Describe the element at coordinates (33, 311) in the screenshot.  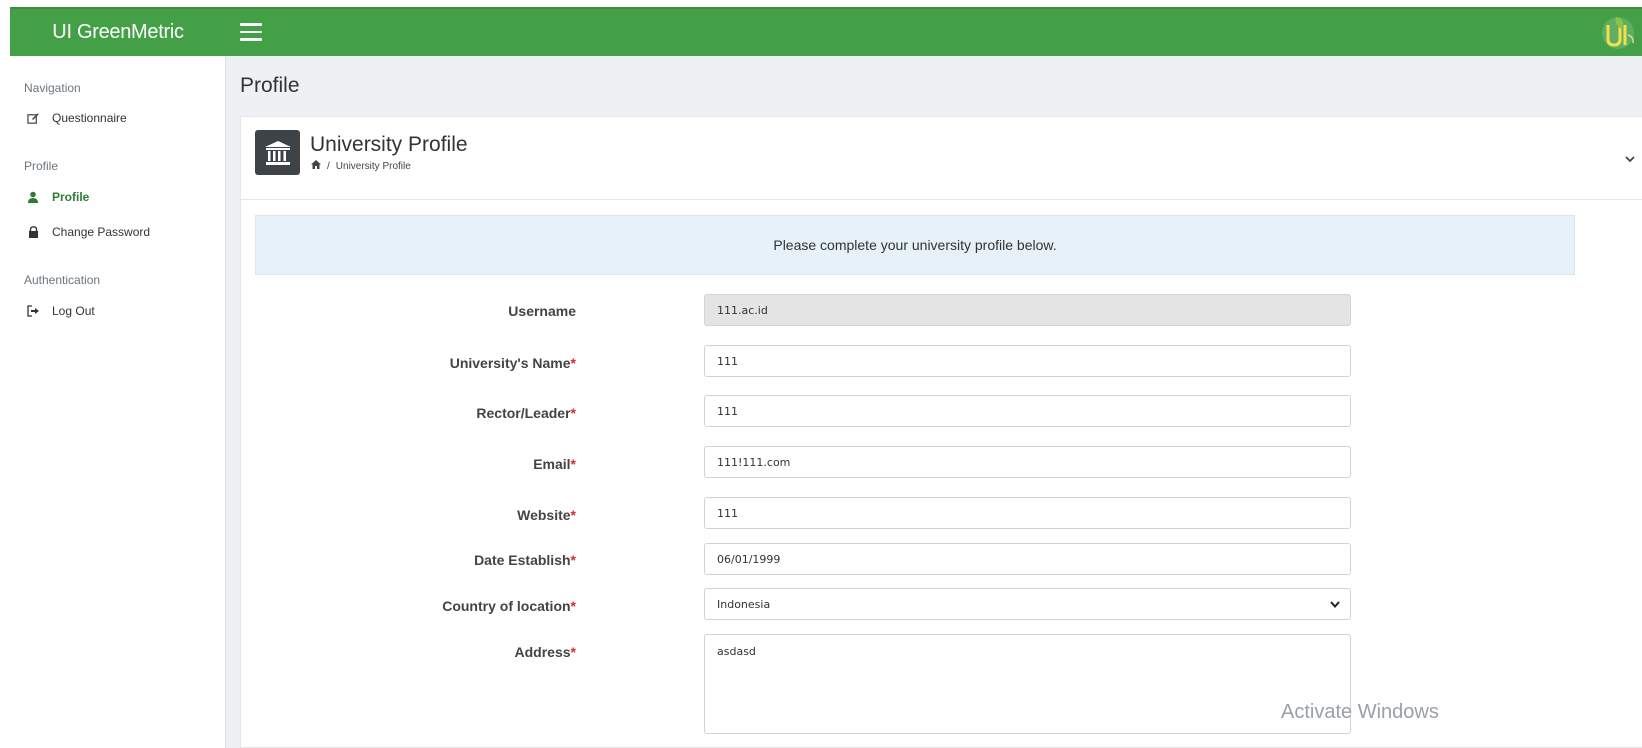
I see `sign-out-icon` at that location.